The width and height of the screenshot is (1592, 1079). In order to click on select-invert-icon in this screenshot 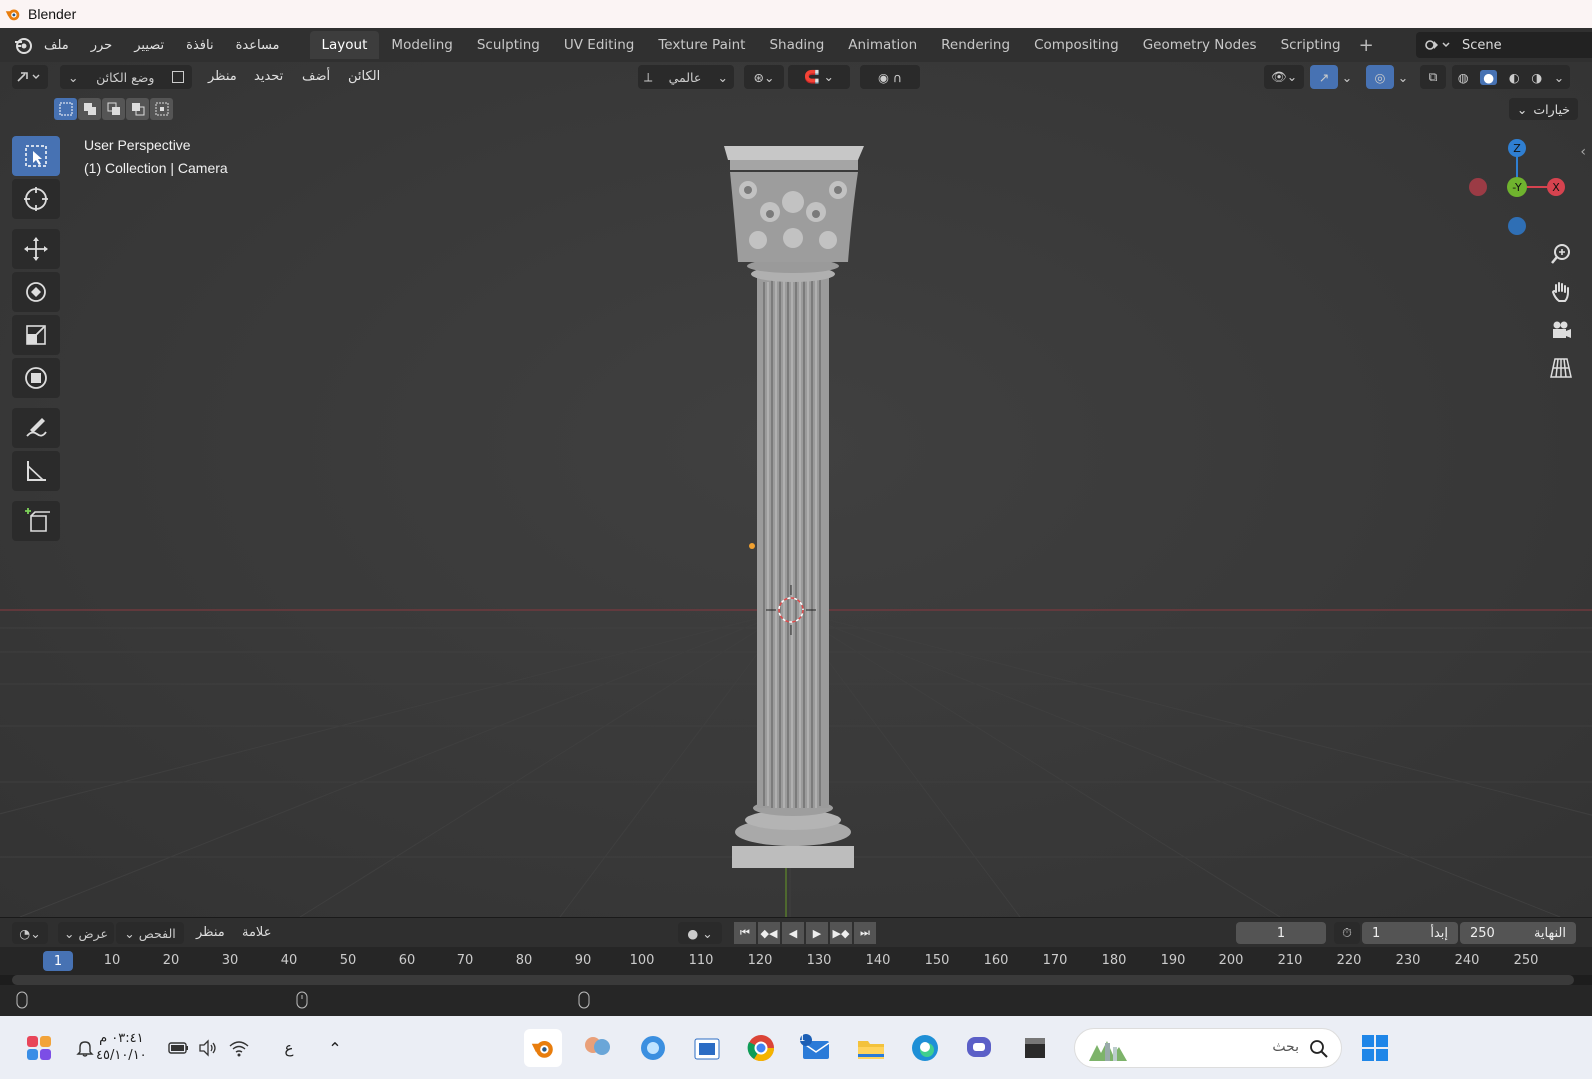, I will do `click(137, 109)`.